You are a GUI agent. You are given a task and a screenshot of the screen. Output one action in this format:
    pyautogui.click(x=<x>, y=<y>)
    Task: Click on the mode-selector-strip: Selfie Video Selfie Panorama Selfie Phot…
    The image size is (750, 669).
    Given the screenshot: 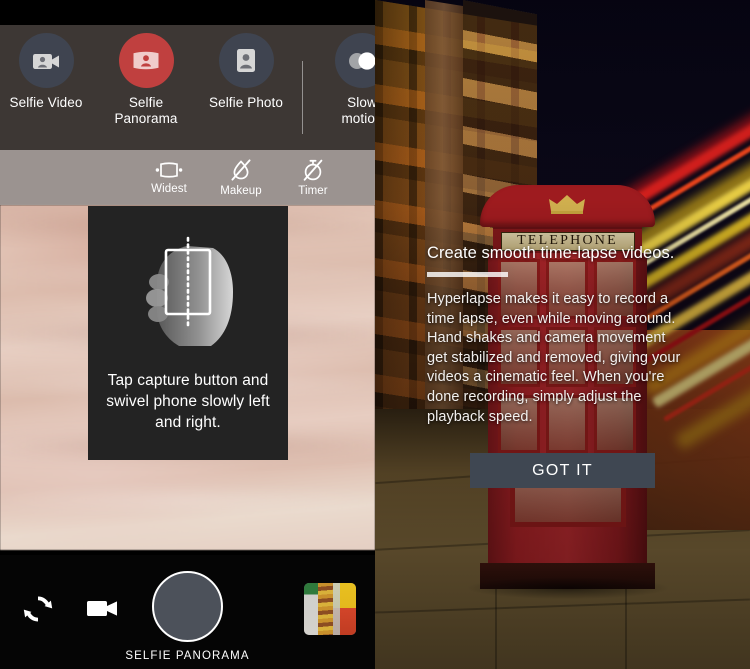 What is the action you would take?
    pyautogui.click(x=187, y=87)
    